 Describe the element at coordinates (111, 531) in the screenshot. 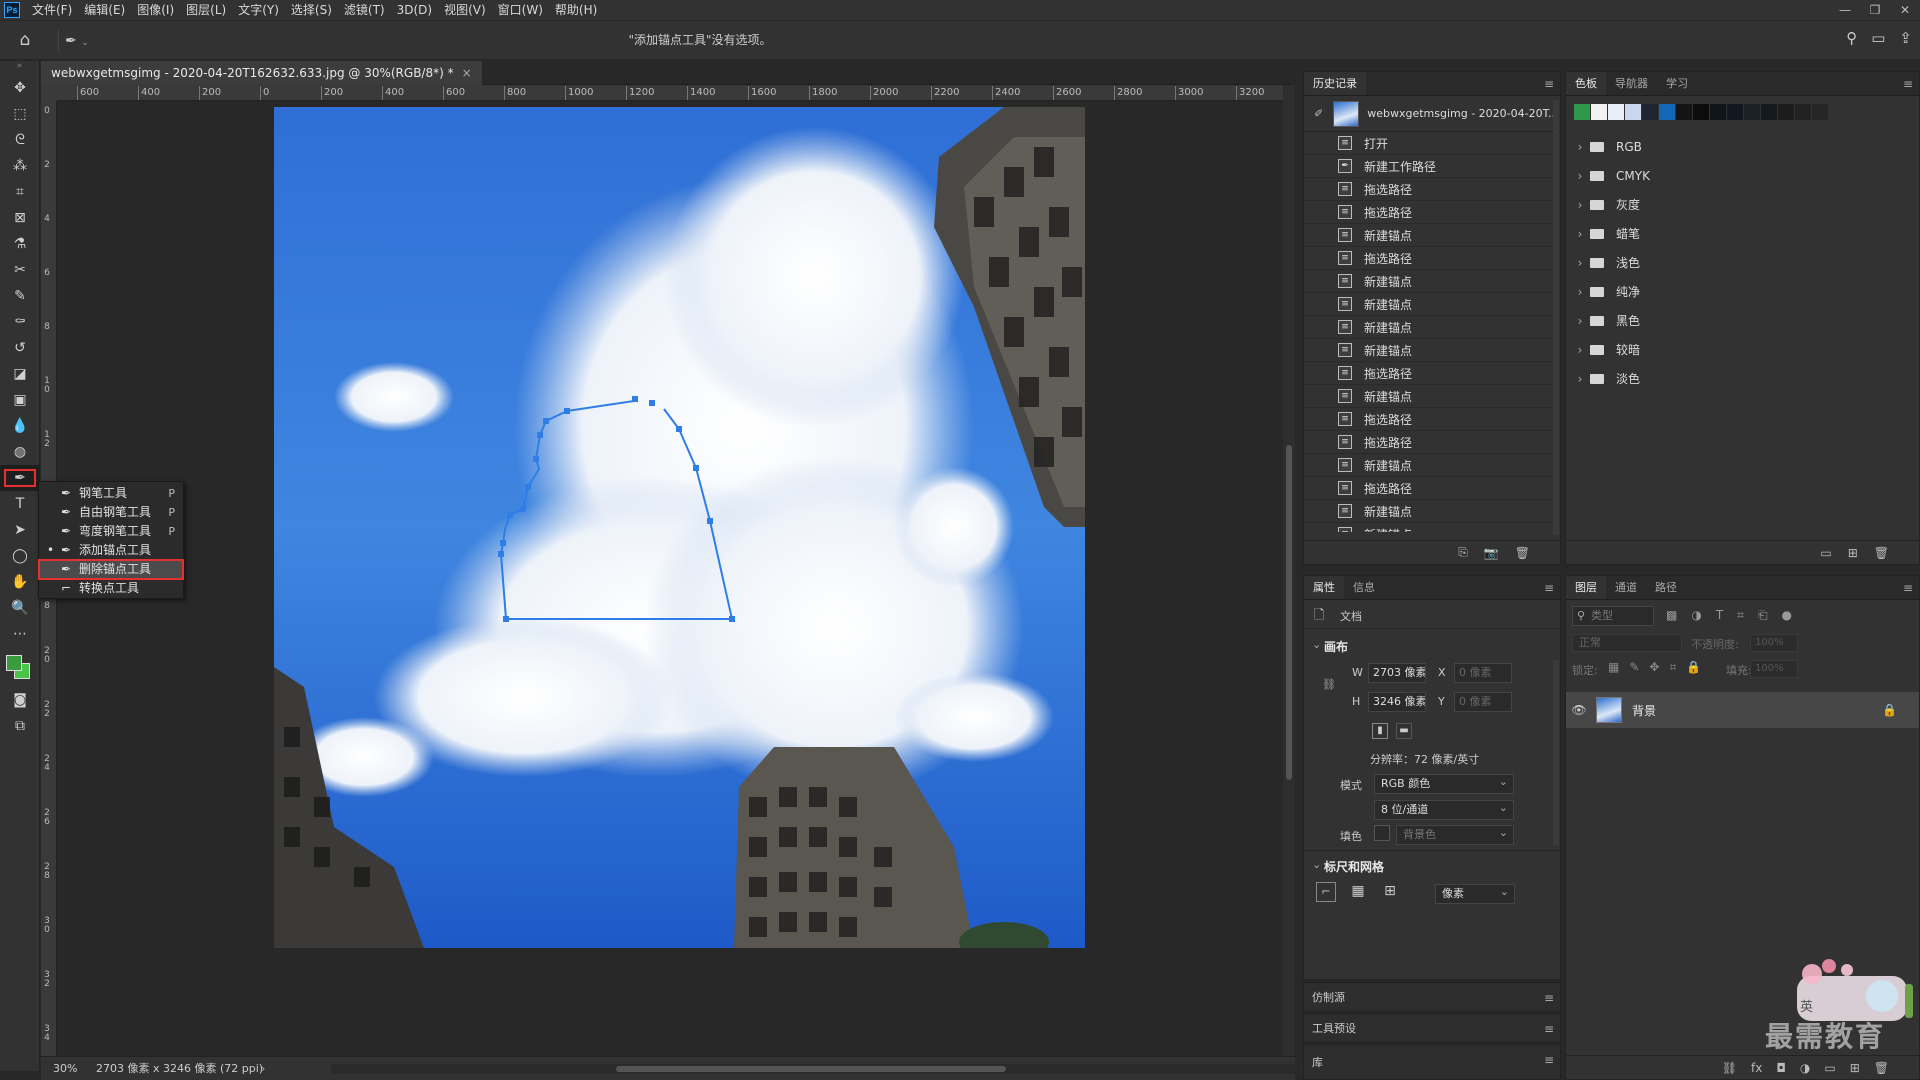

I see `flyout-item: ✒ 弯度钢笔工具 P` at that location.